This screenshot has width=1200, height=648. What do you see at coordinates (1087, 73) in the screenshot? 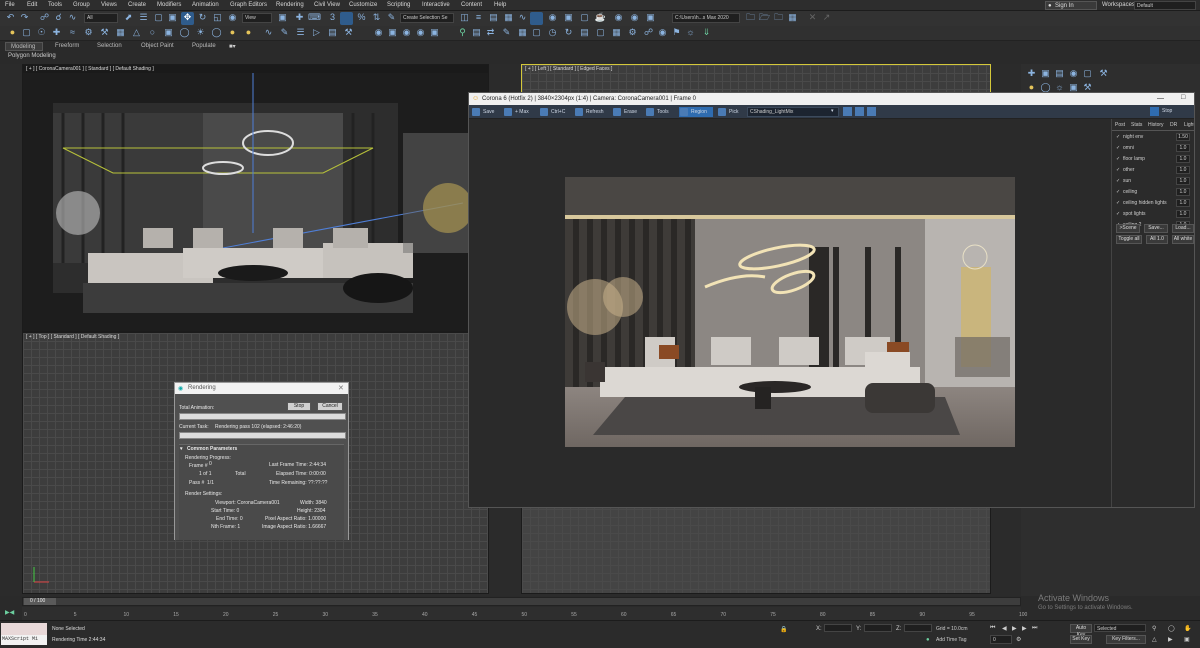
I see `display-panel-icon: ▢` at bounding box center [1087, 73].